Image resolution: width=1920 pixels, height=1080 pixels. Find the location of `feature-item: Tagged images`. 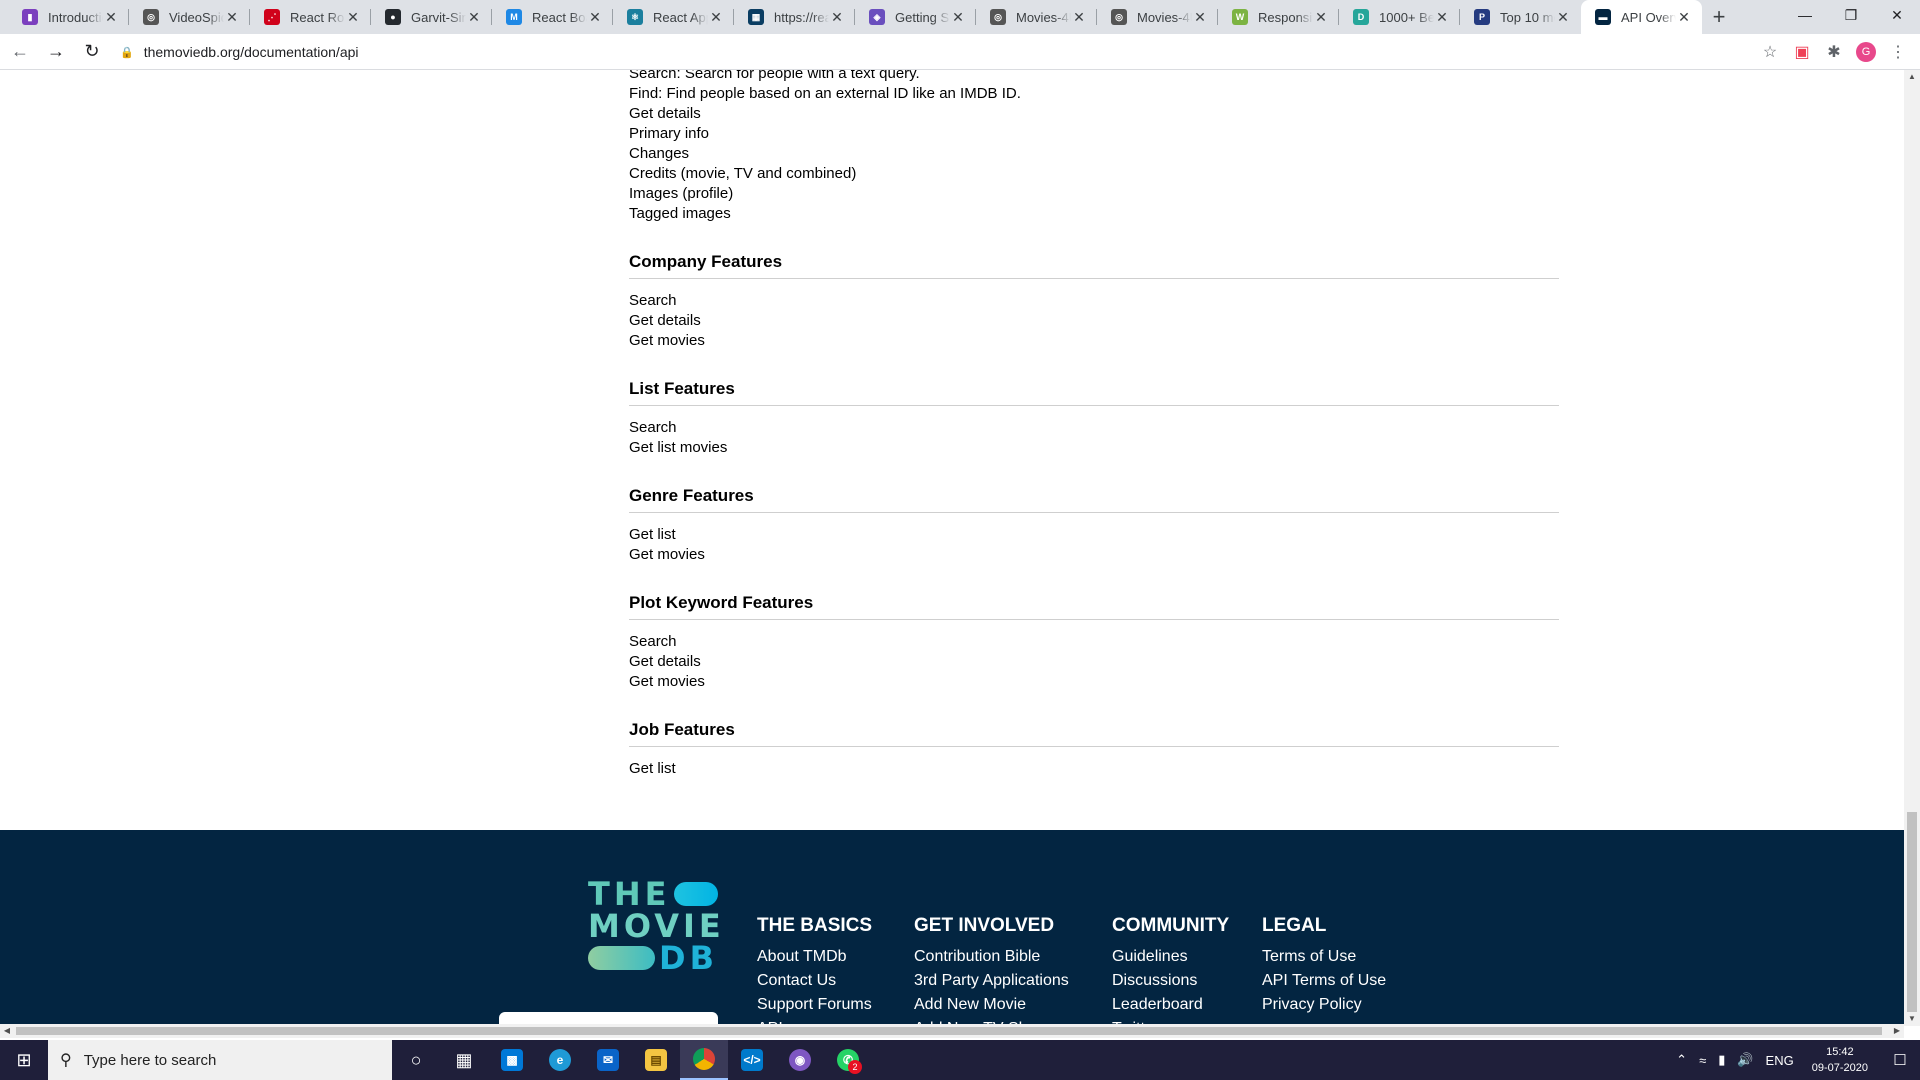

feature-item: Tagged images is located at coordinates (680, 213).